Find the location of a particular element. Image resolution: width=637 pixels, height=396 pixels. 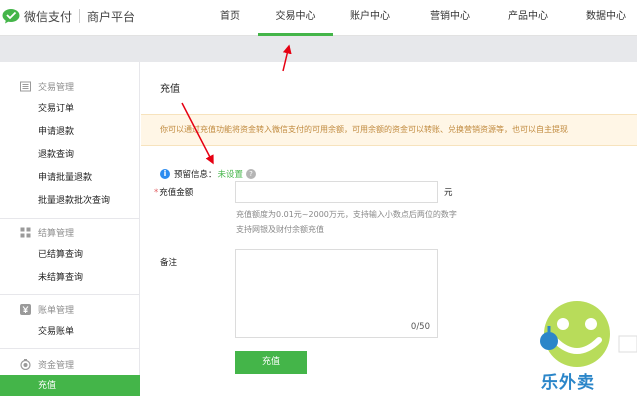

list-icon is located at coordinates (25, 86).